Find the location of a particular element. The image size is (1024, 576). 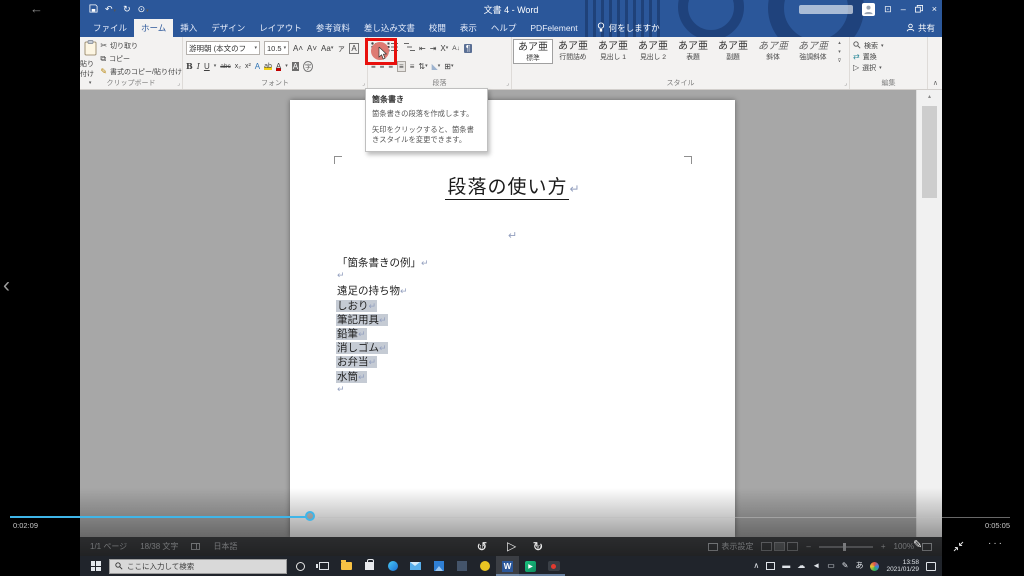

tab-校閲: 校閲 is located at coordinates (437, 28).